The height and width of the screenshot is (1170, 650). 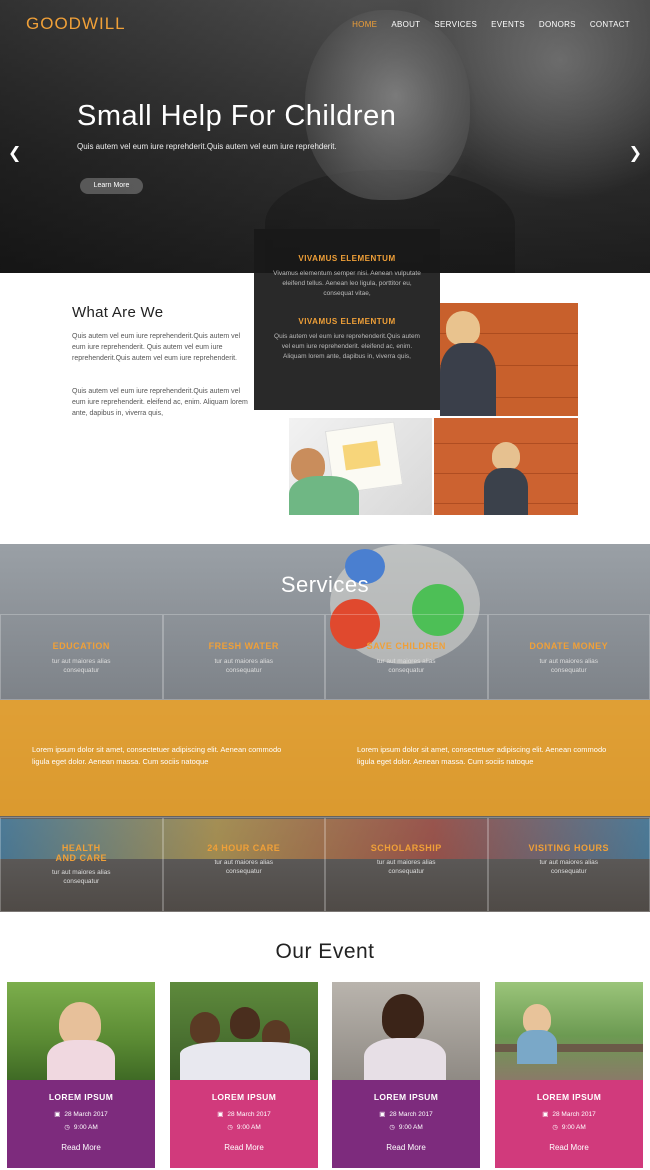 I want to click on service-name: SAVE CHILDREN, so click(x=406, y=646).